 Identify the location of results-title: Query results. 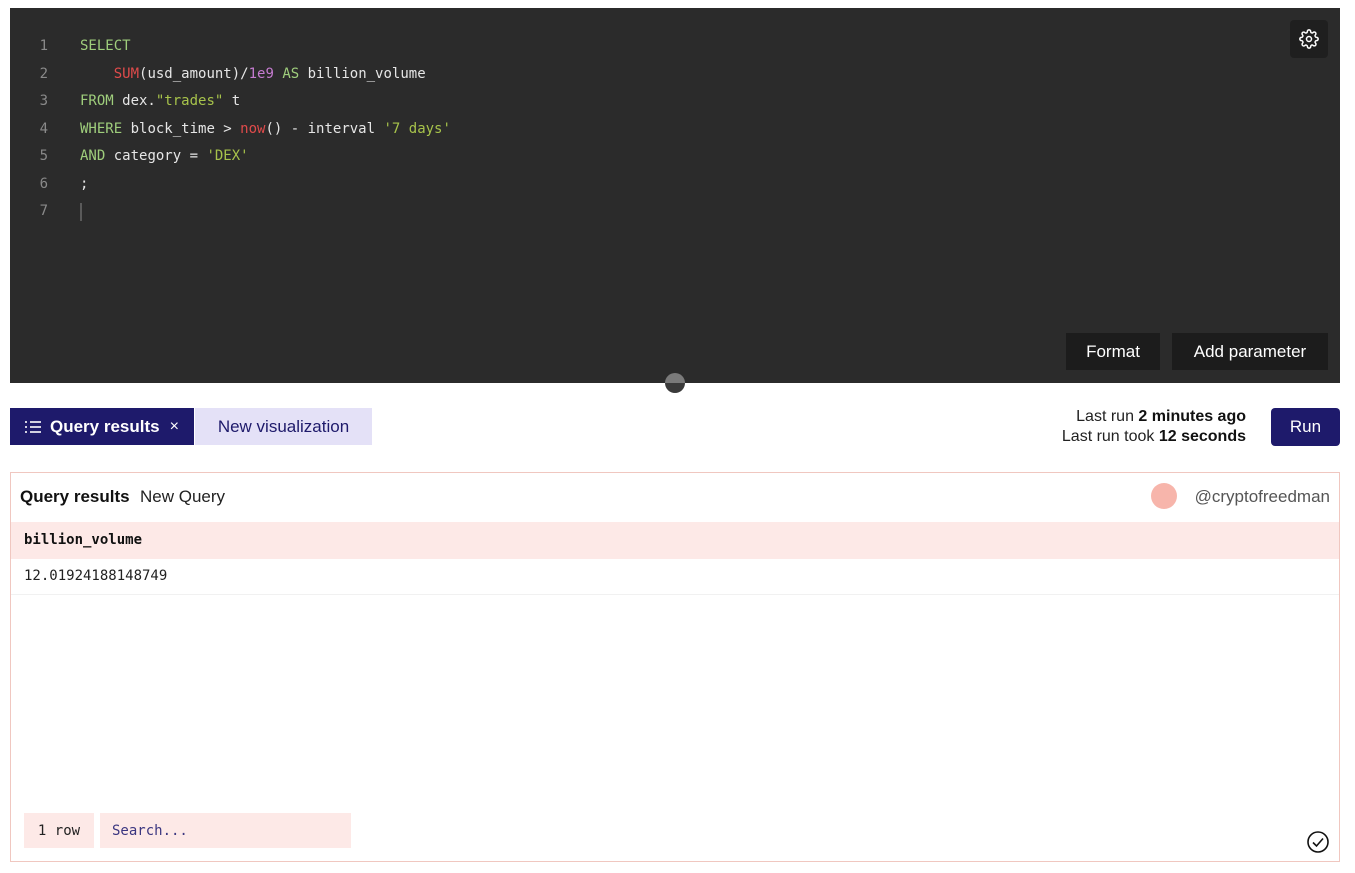
(75, 496).